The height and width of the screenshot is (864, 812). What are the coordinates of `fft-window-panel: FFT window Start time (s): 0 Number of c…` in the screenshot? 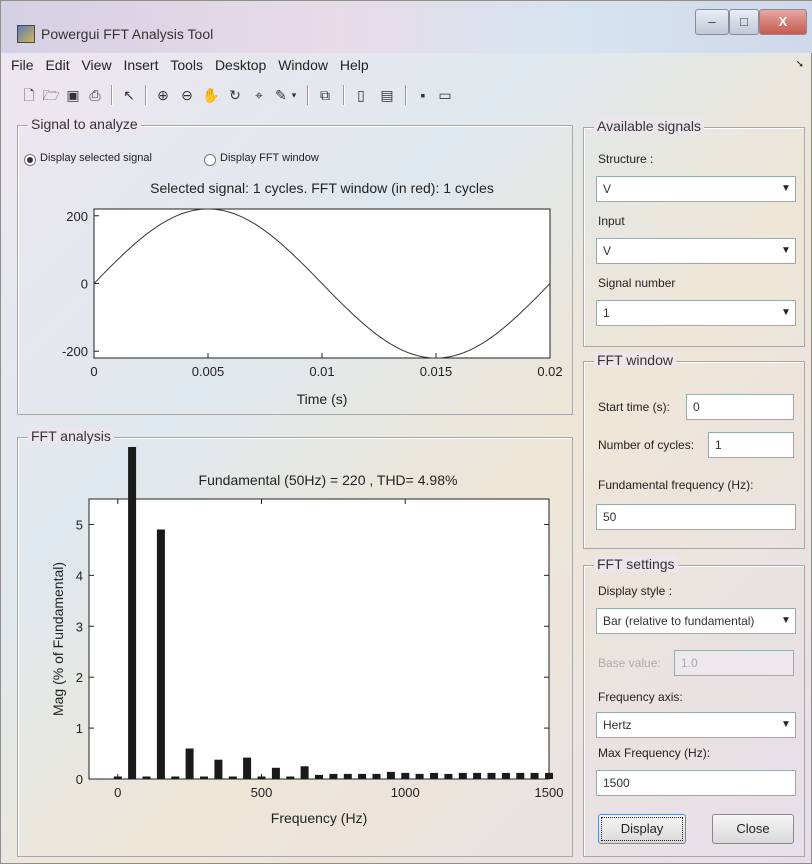 It's located at (694, 450).